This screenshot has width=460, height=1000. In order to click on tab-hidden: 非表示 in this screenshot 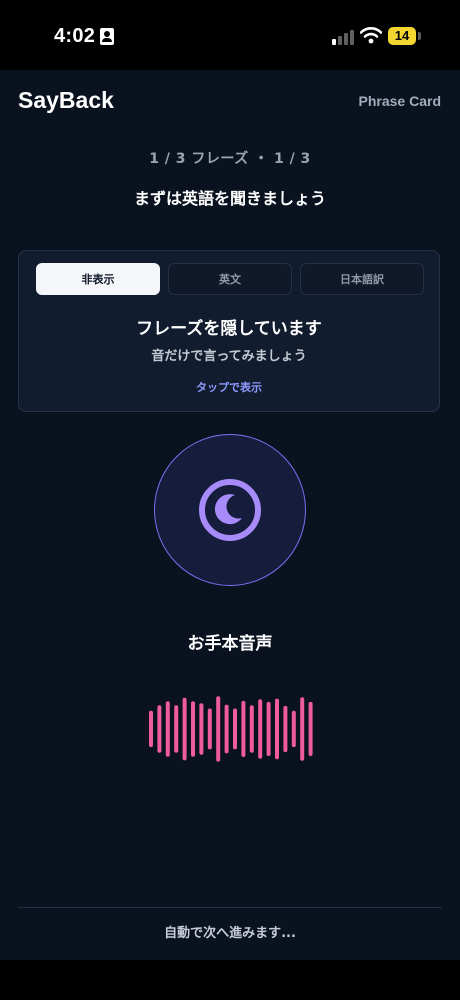, I will do `click(98, 279)`.